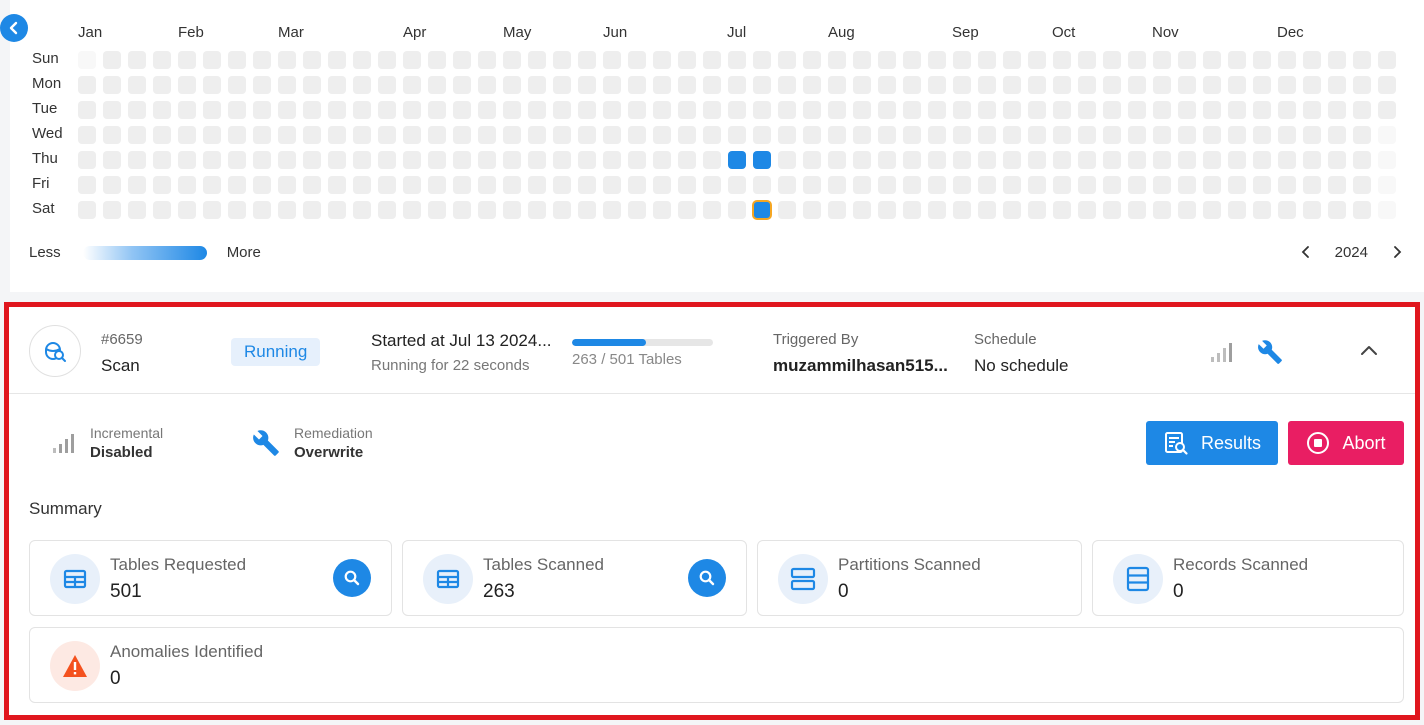 The image size is (1424, 725). I want to click on prev-year-button, so click(1306, 252).